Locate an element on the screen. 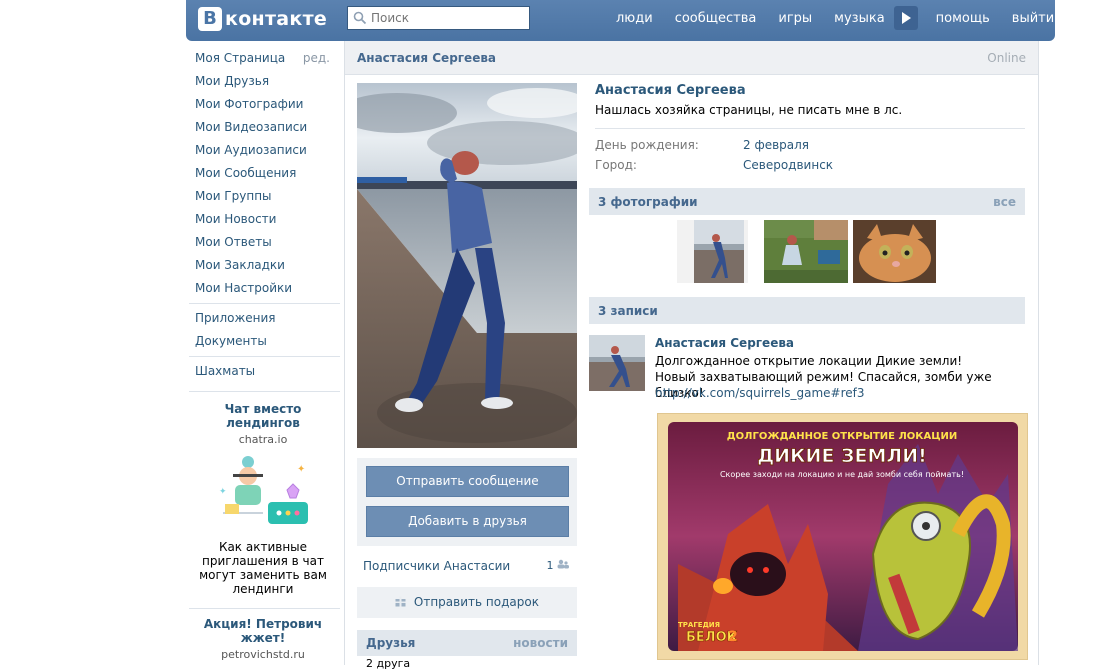 The width and height of the screenshot is (1110, 670). friends-title: Друзья is located at coordinates (390, 643).